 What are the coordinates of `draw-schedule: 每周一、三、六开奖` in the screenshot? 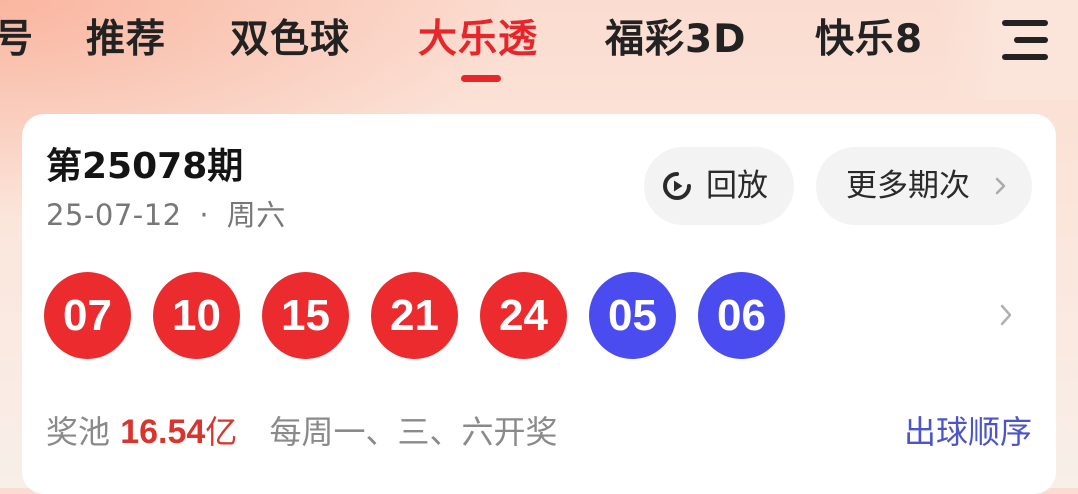 It's located at (413, 432).